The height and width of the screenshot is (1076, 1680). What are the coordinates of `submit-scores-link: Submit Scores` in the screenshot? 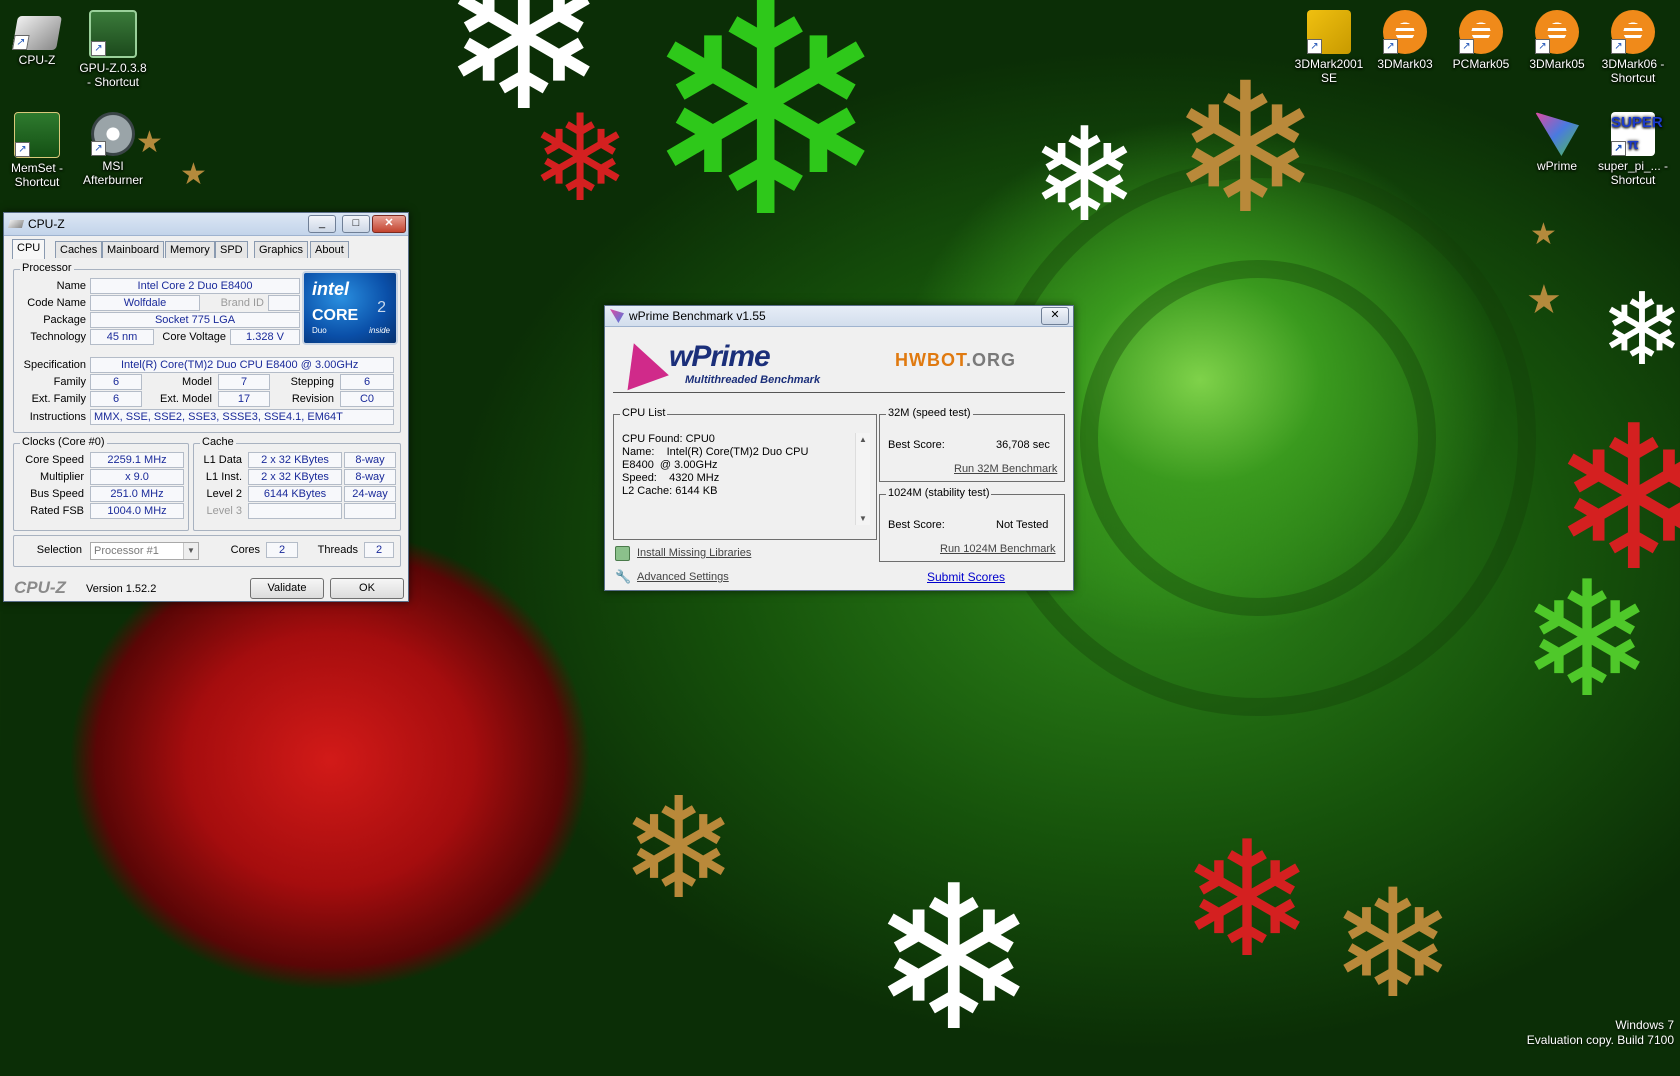 It's located at (966, 577).